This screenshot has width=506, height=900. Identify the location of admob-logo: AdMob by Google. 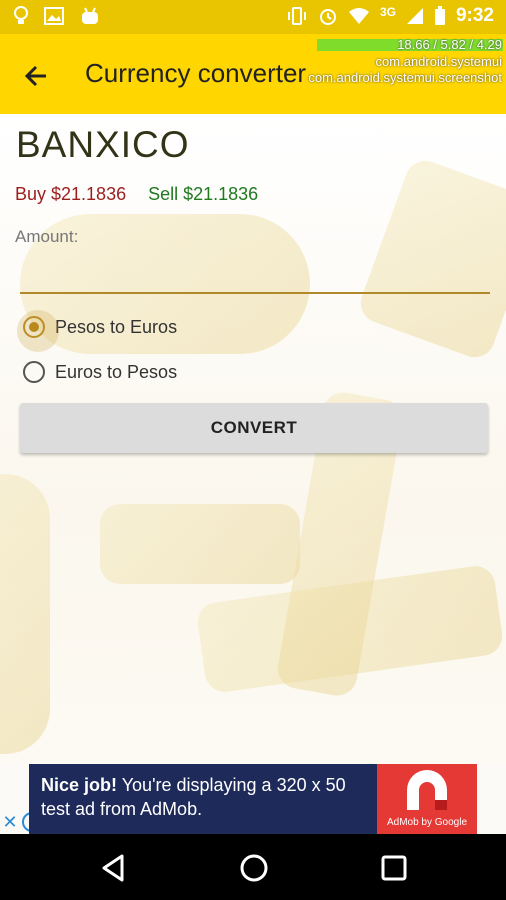
(427, 799).